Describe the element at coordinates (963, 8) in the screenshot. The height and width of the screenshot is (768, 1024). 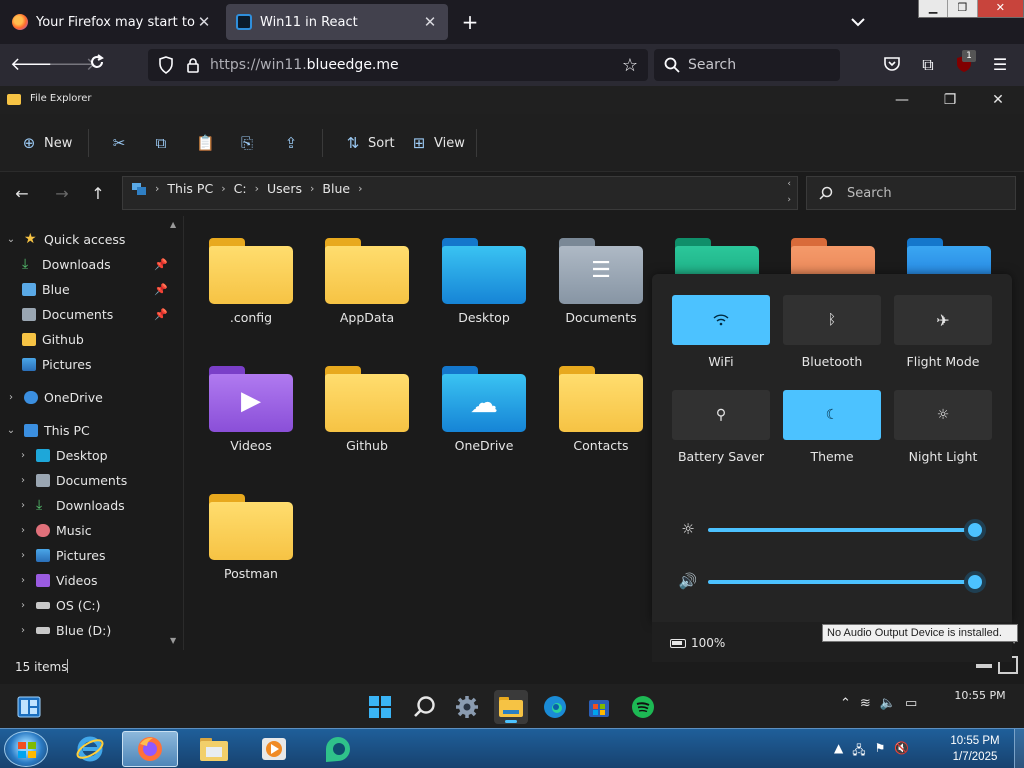
I see `restore-window-button: ❐` at that location.